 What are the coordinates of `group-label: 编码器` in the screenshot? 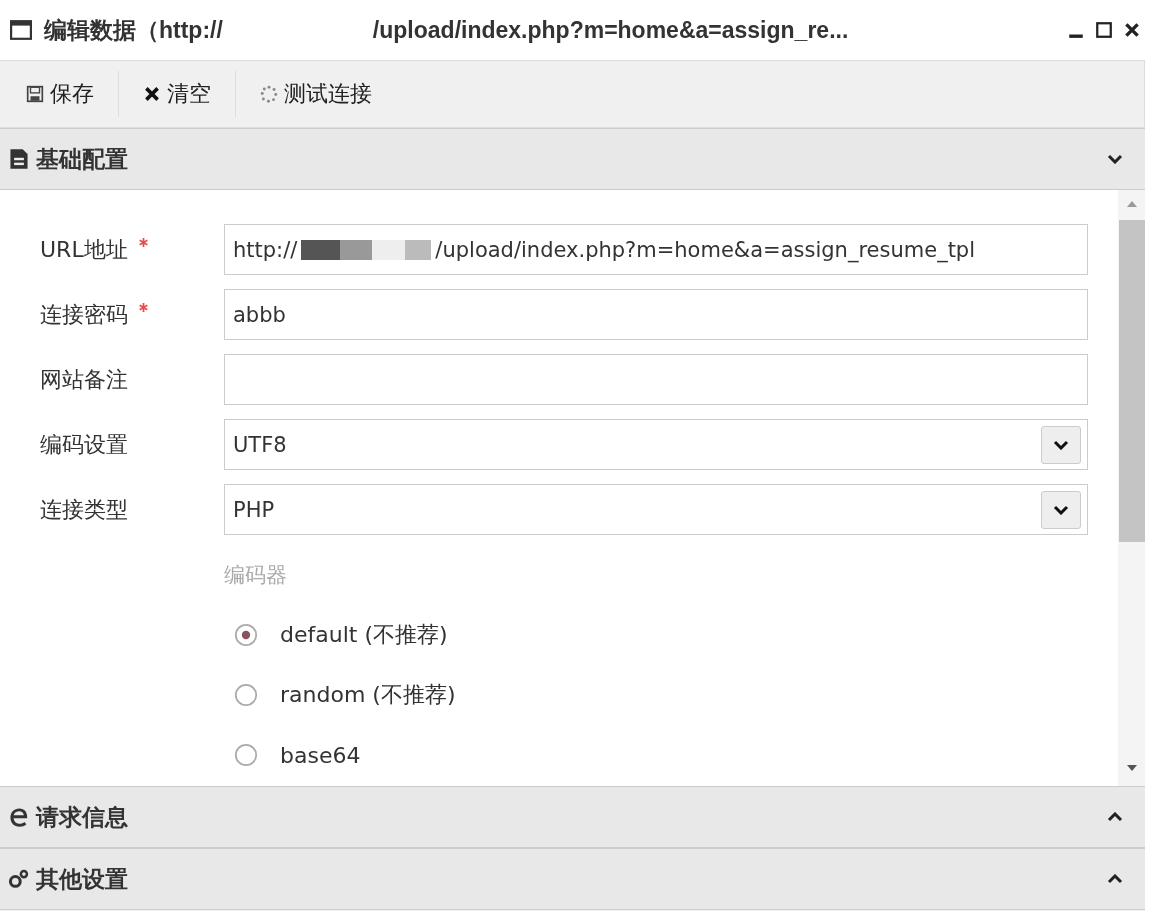 It's located at (256, 575).